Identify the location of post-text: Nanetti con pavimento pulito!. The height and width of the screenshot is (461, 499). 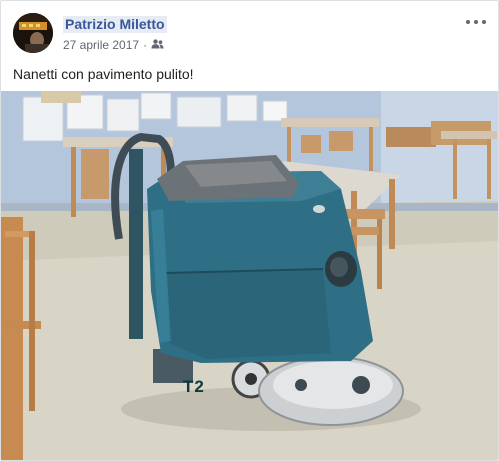
(103, 74).